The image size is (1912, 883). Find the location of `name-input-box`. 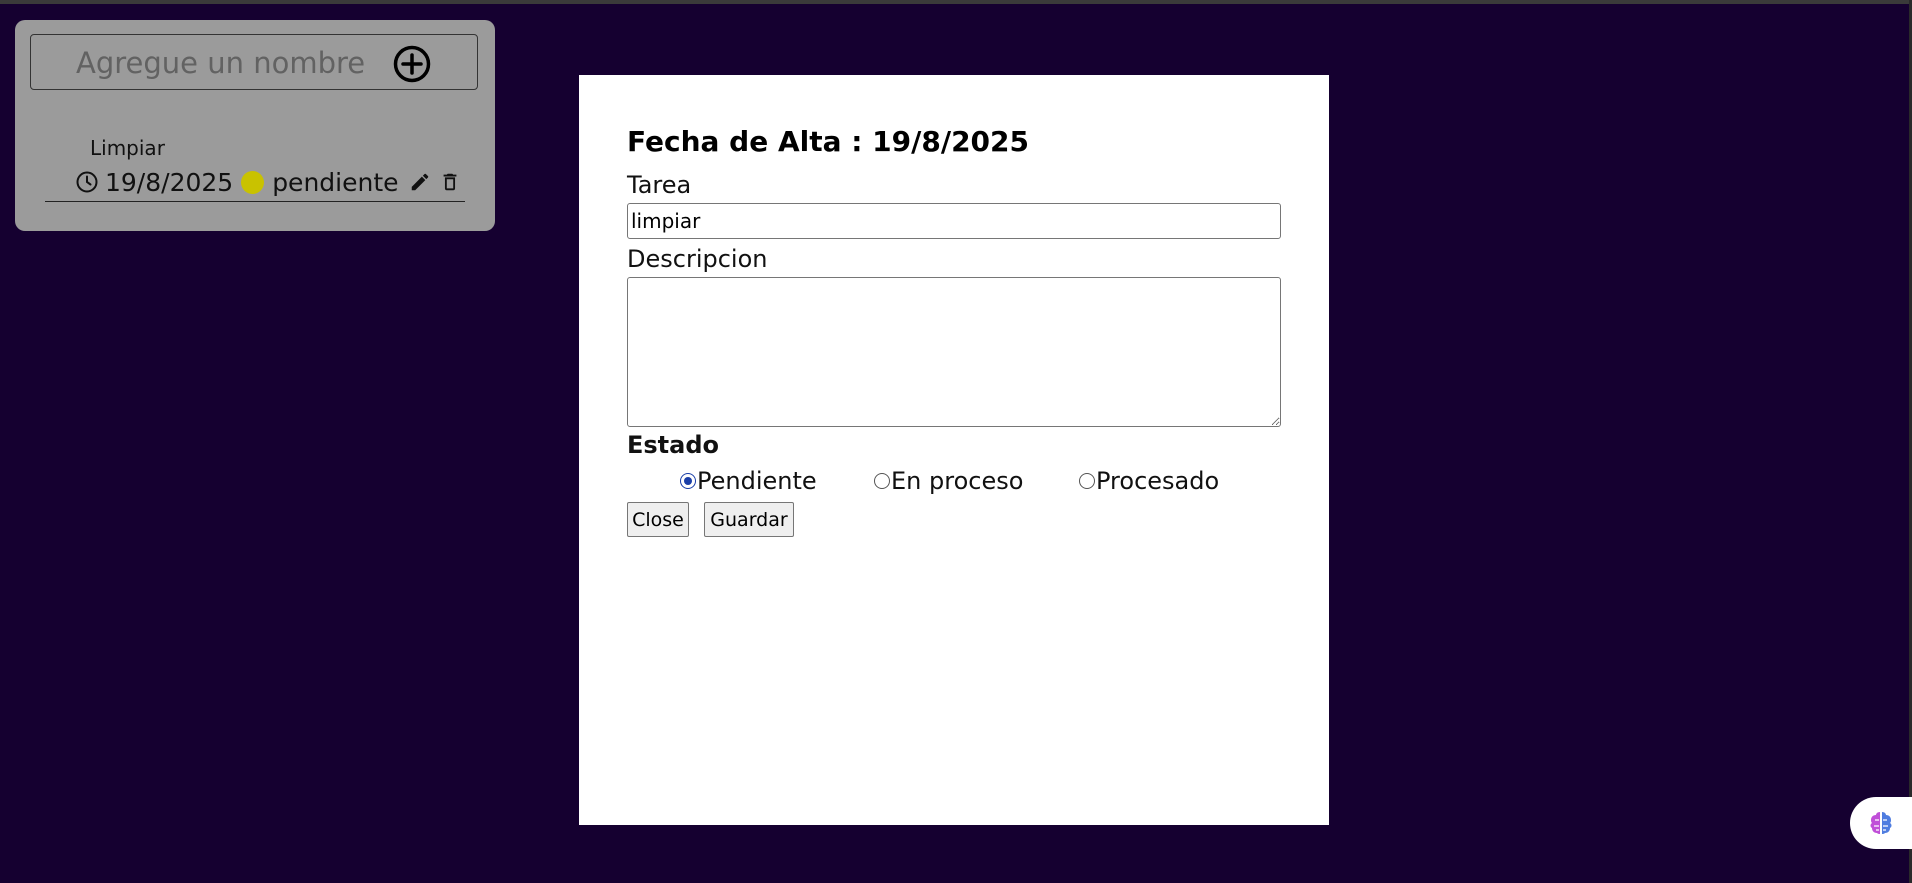

name-input-box is located at coordinates (254, 62).